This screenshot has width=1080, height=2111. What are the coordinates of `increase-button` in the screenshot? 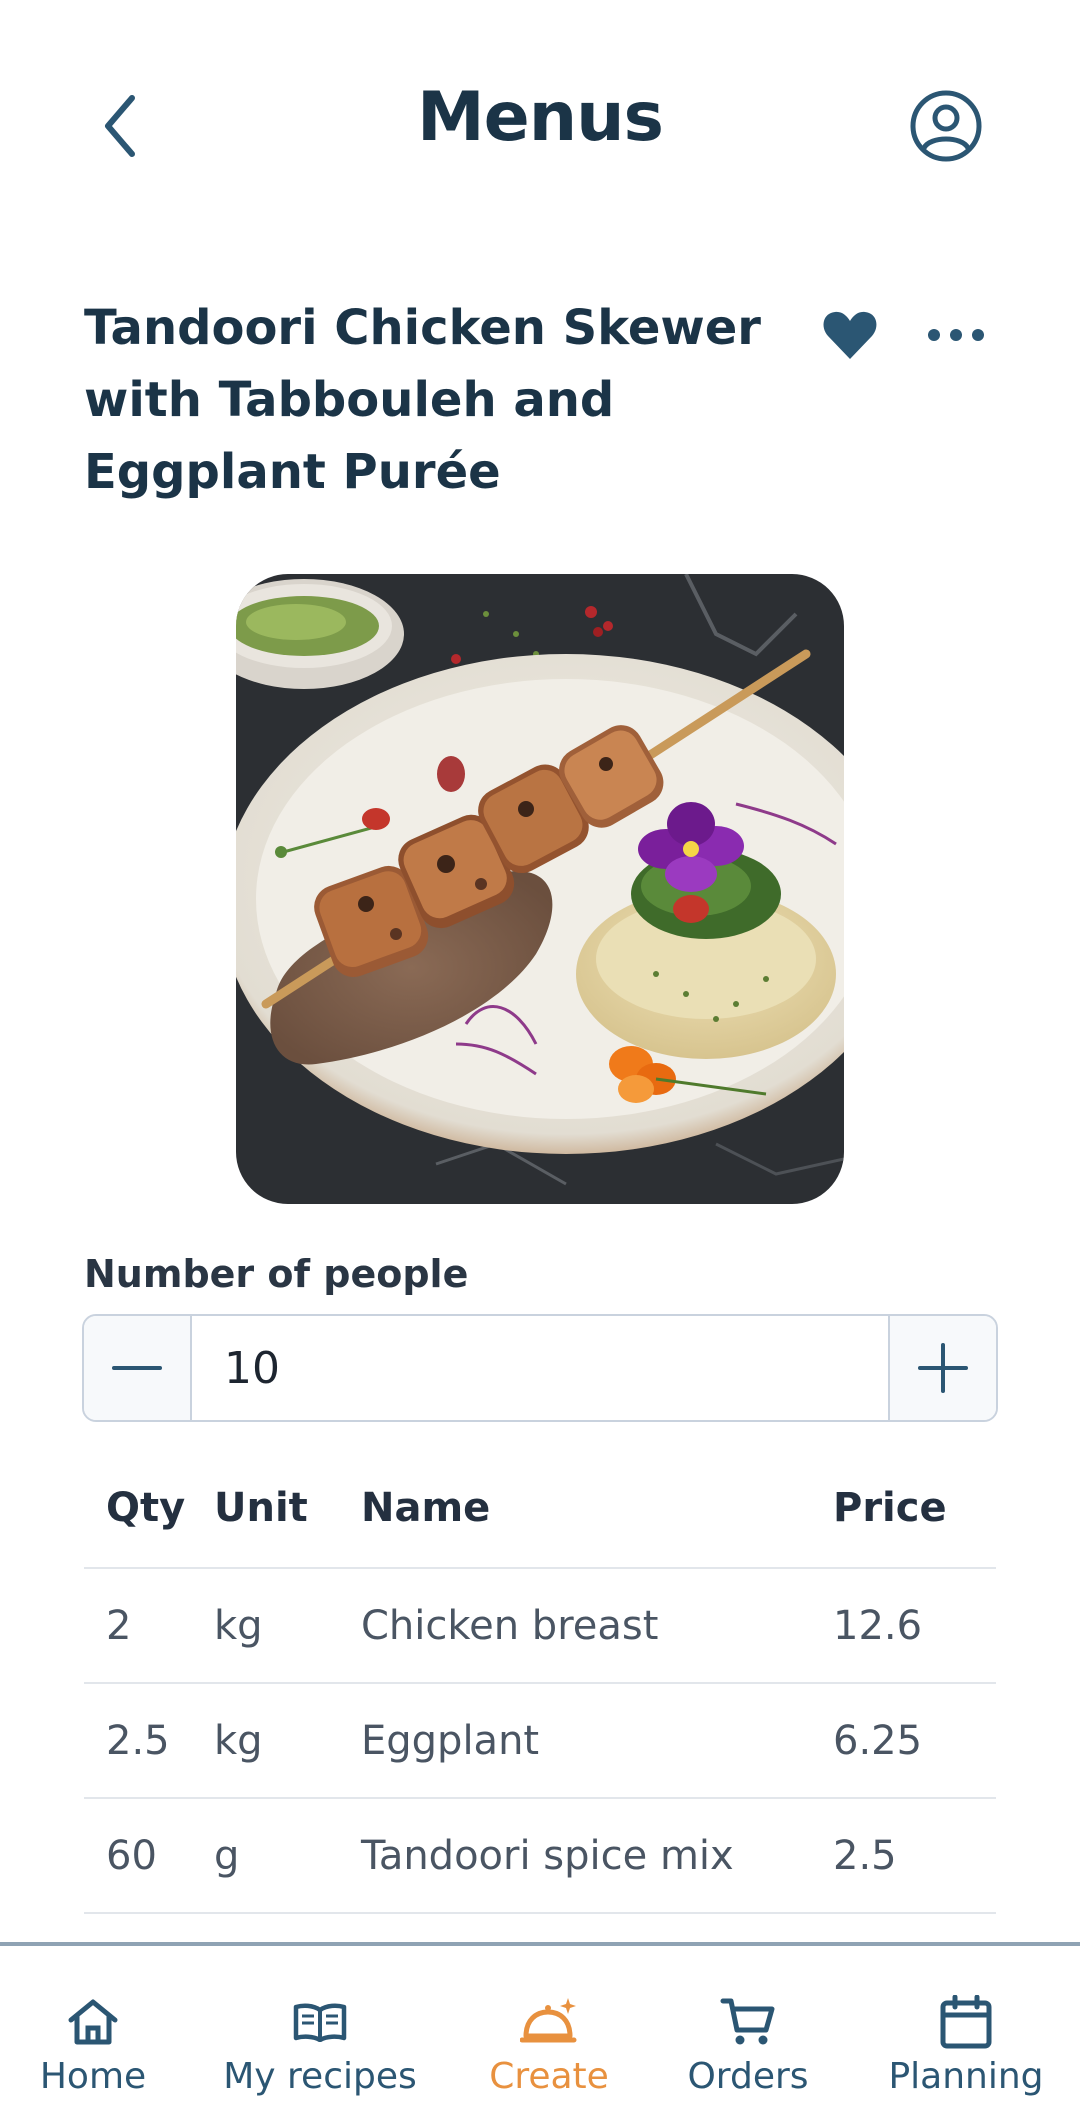 It's located at (942, 1368).